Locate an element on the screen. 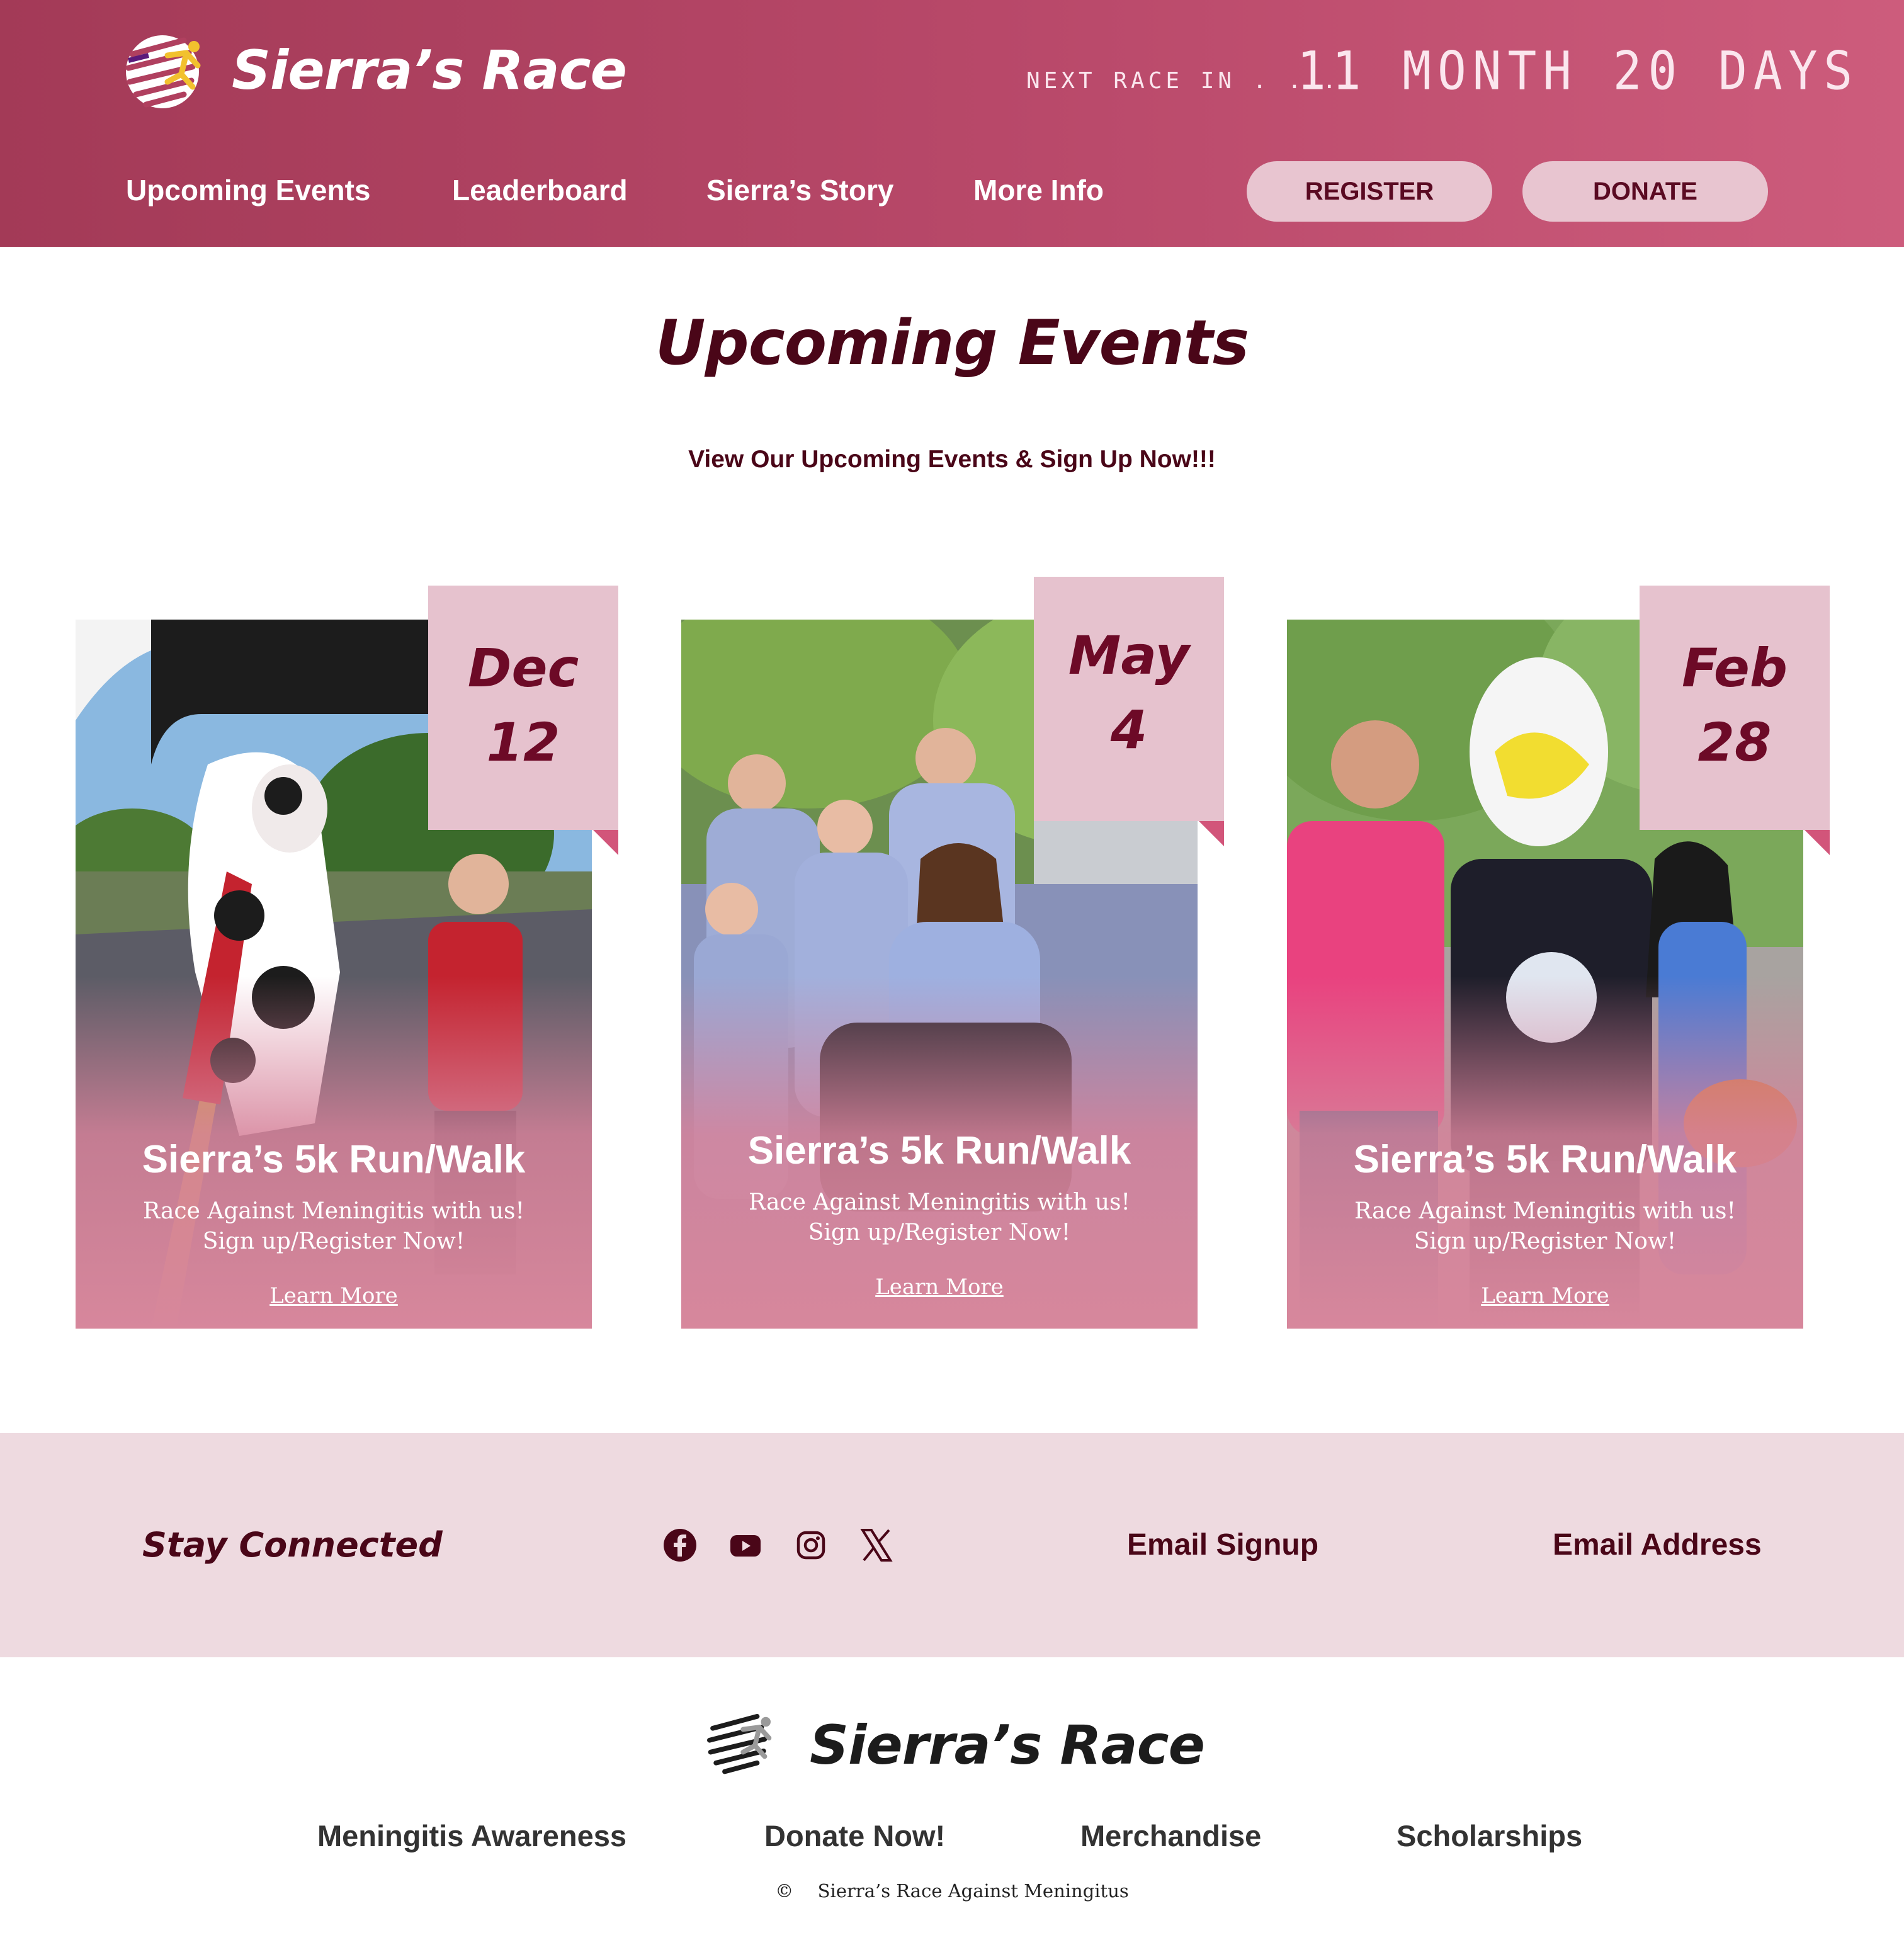 The height and width of the screenshot is (1957, 1904). footer-brand-name: Sierra’s Race is located at coordinates (1007, 1745).